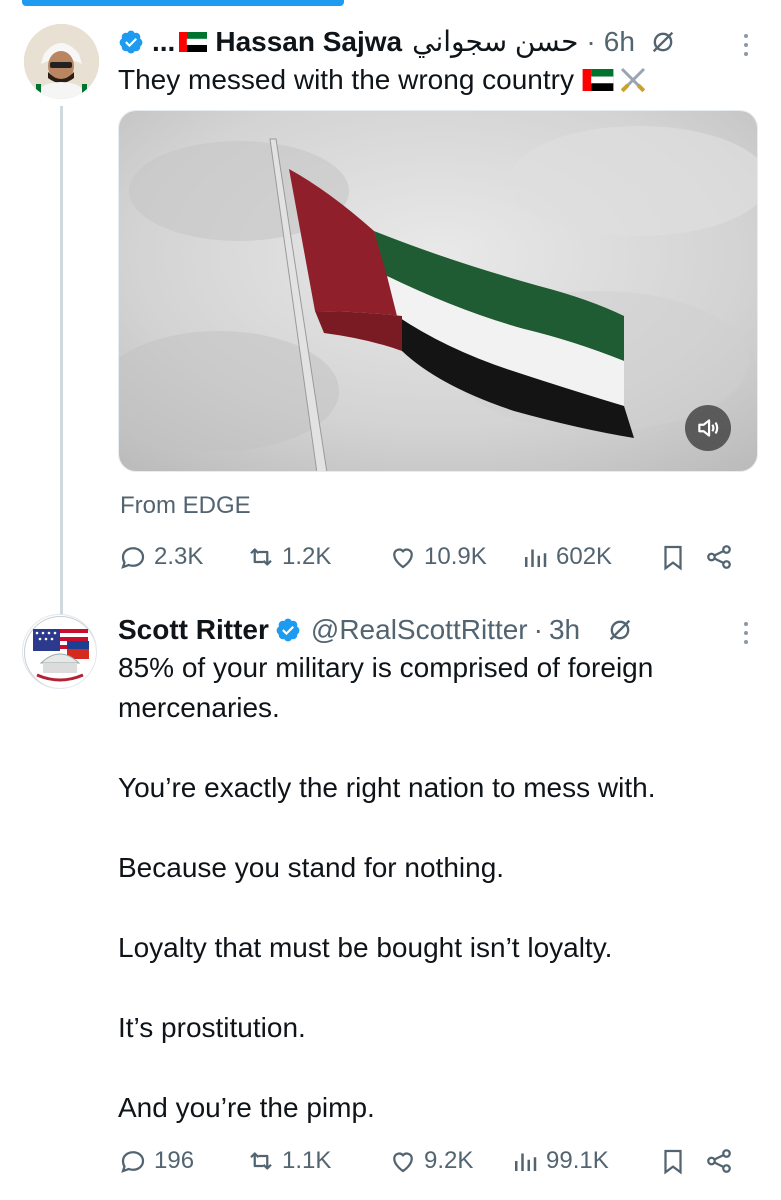 The height and width of the screenshot is (1200, 781). I want to click on arabic-name: حسن سجواني, so click(495, 42).